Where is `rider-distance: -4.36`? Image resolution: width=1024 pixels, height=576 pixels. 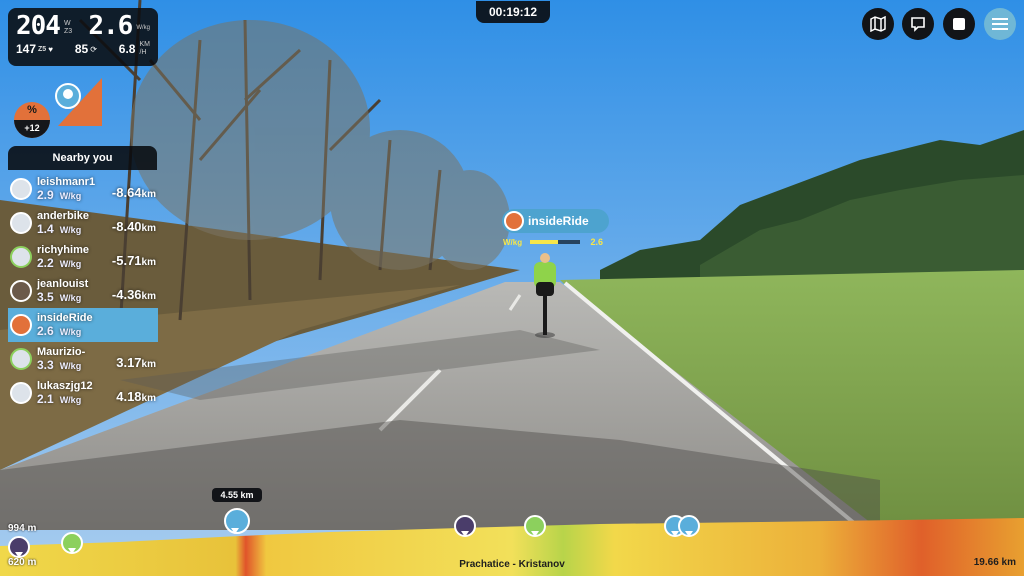
rider-distance: -4.36 is located at coordinates (126, 294).